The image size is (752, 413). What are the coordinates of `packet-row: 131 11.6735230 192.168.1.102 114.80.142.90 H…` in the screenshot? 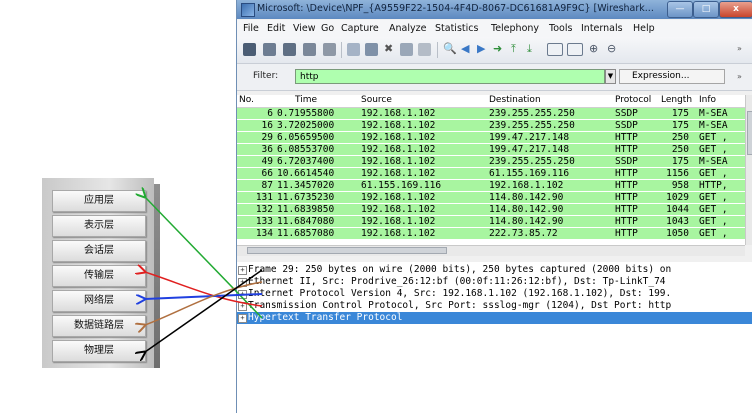 It's located at (491, 197).